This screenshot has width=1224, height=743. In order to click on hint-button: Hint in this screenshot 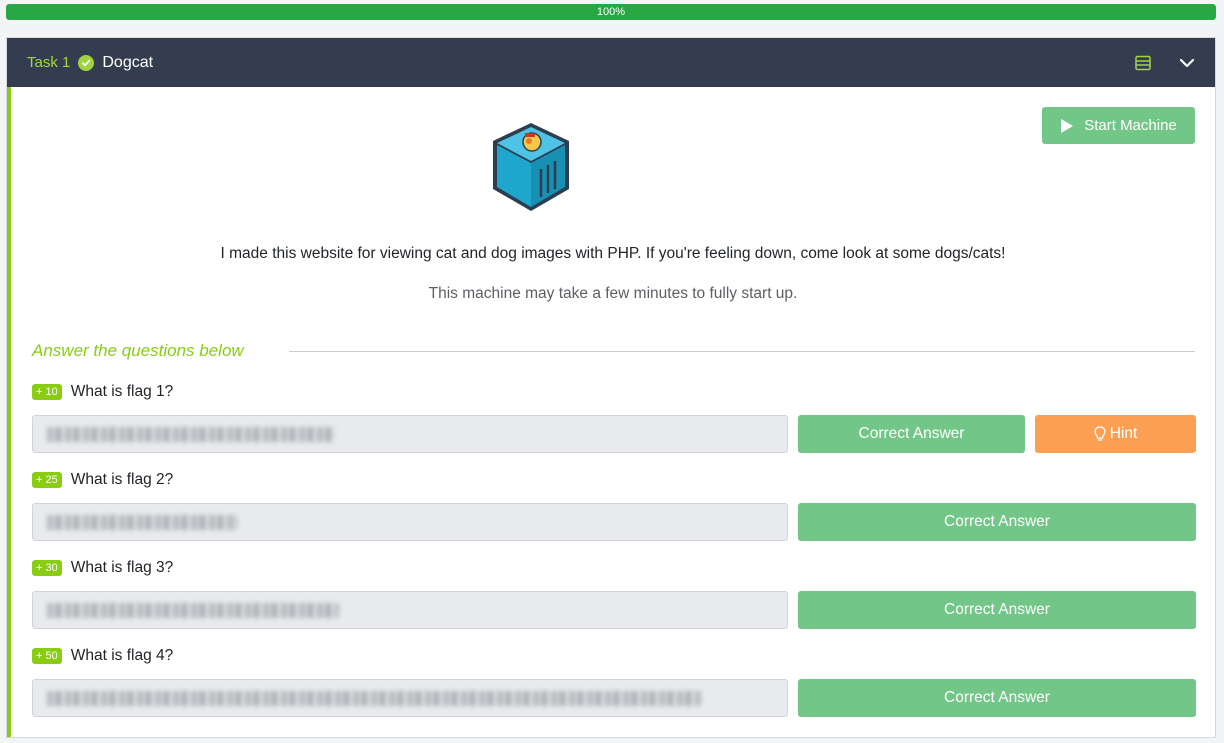, I will do `click(1115, 434)`.